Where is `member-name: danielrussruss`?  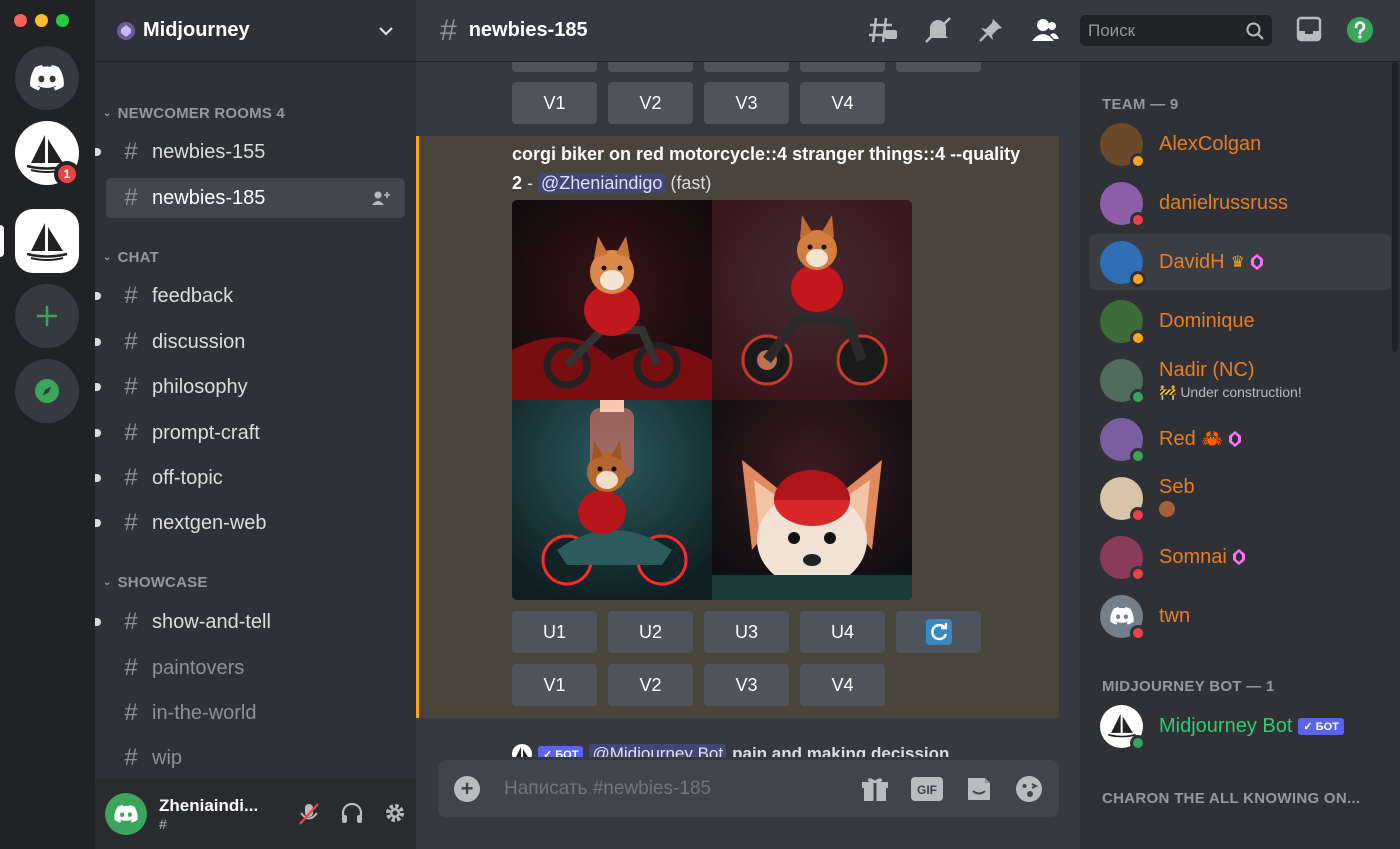
member-name: danielrussruss is located at coordinates (1223, 202).